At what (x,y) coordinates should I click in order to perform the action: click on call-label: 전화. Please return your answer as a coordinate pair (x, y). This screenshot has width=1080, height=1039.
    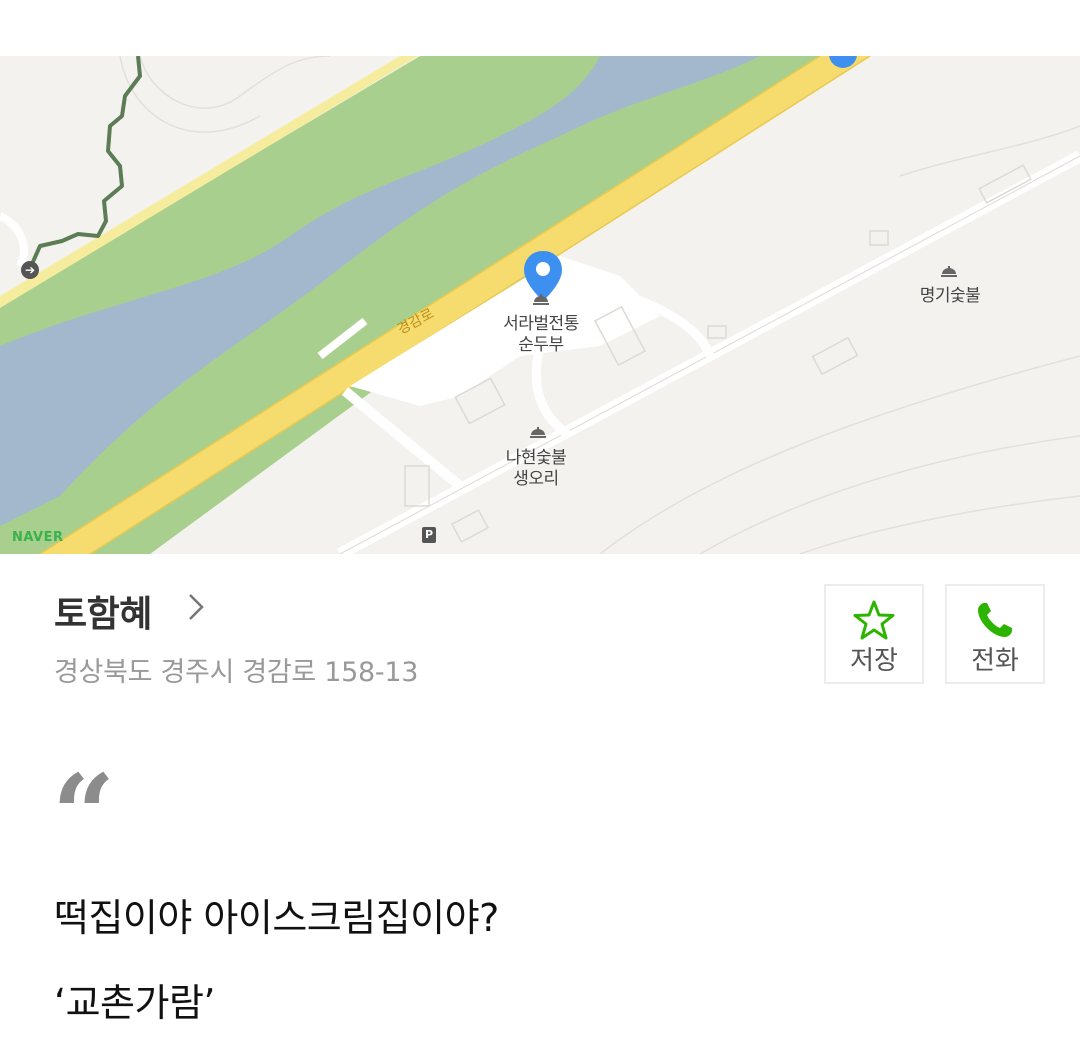
    Looking at the image, I should click on (995, 661).